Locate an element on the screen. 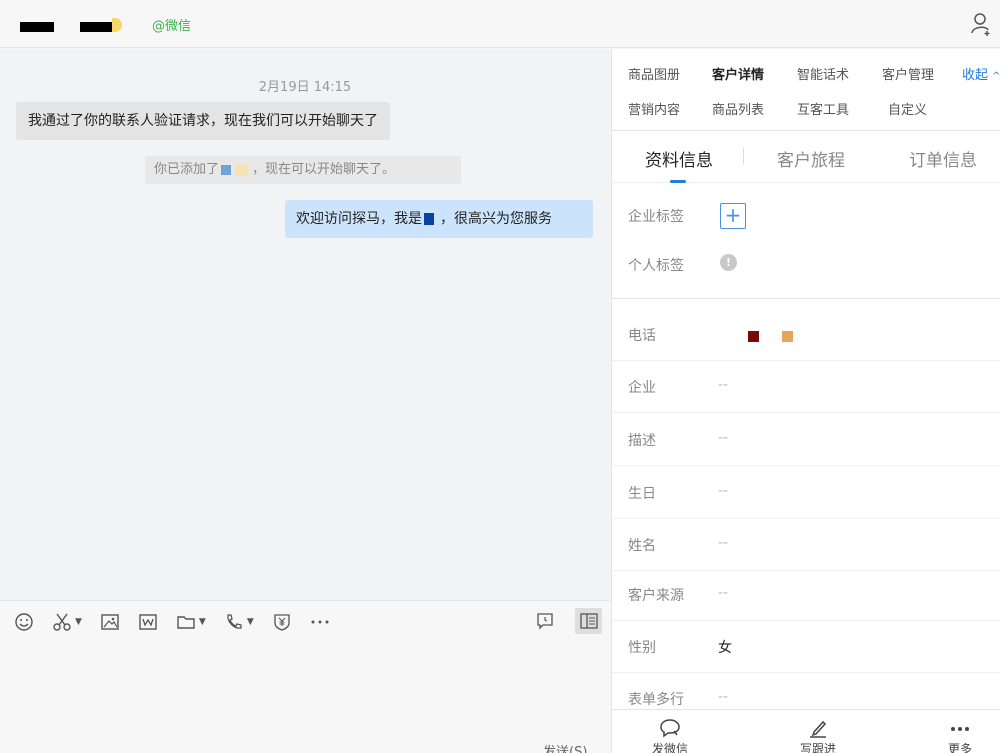 The width and height of the screenshot is (1000, 753). more-actions-label: 更多 is located at coordinates (959, 747).